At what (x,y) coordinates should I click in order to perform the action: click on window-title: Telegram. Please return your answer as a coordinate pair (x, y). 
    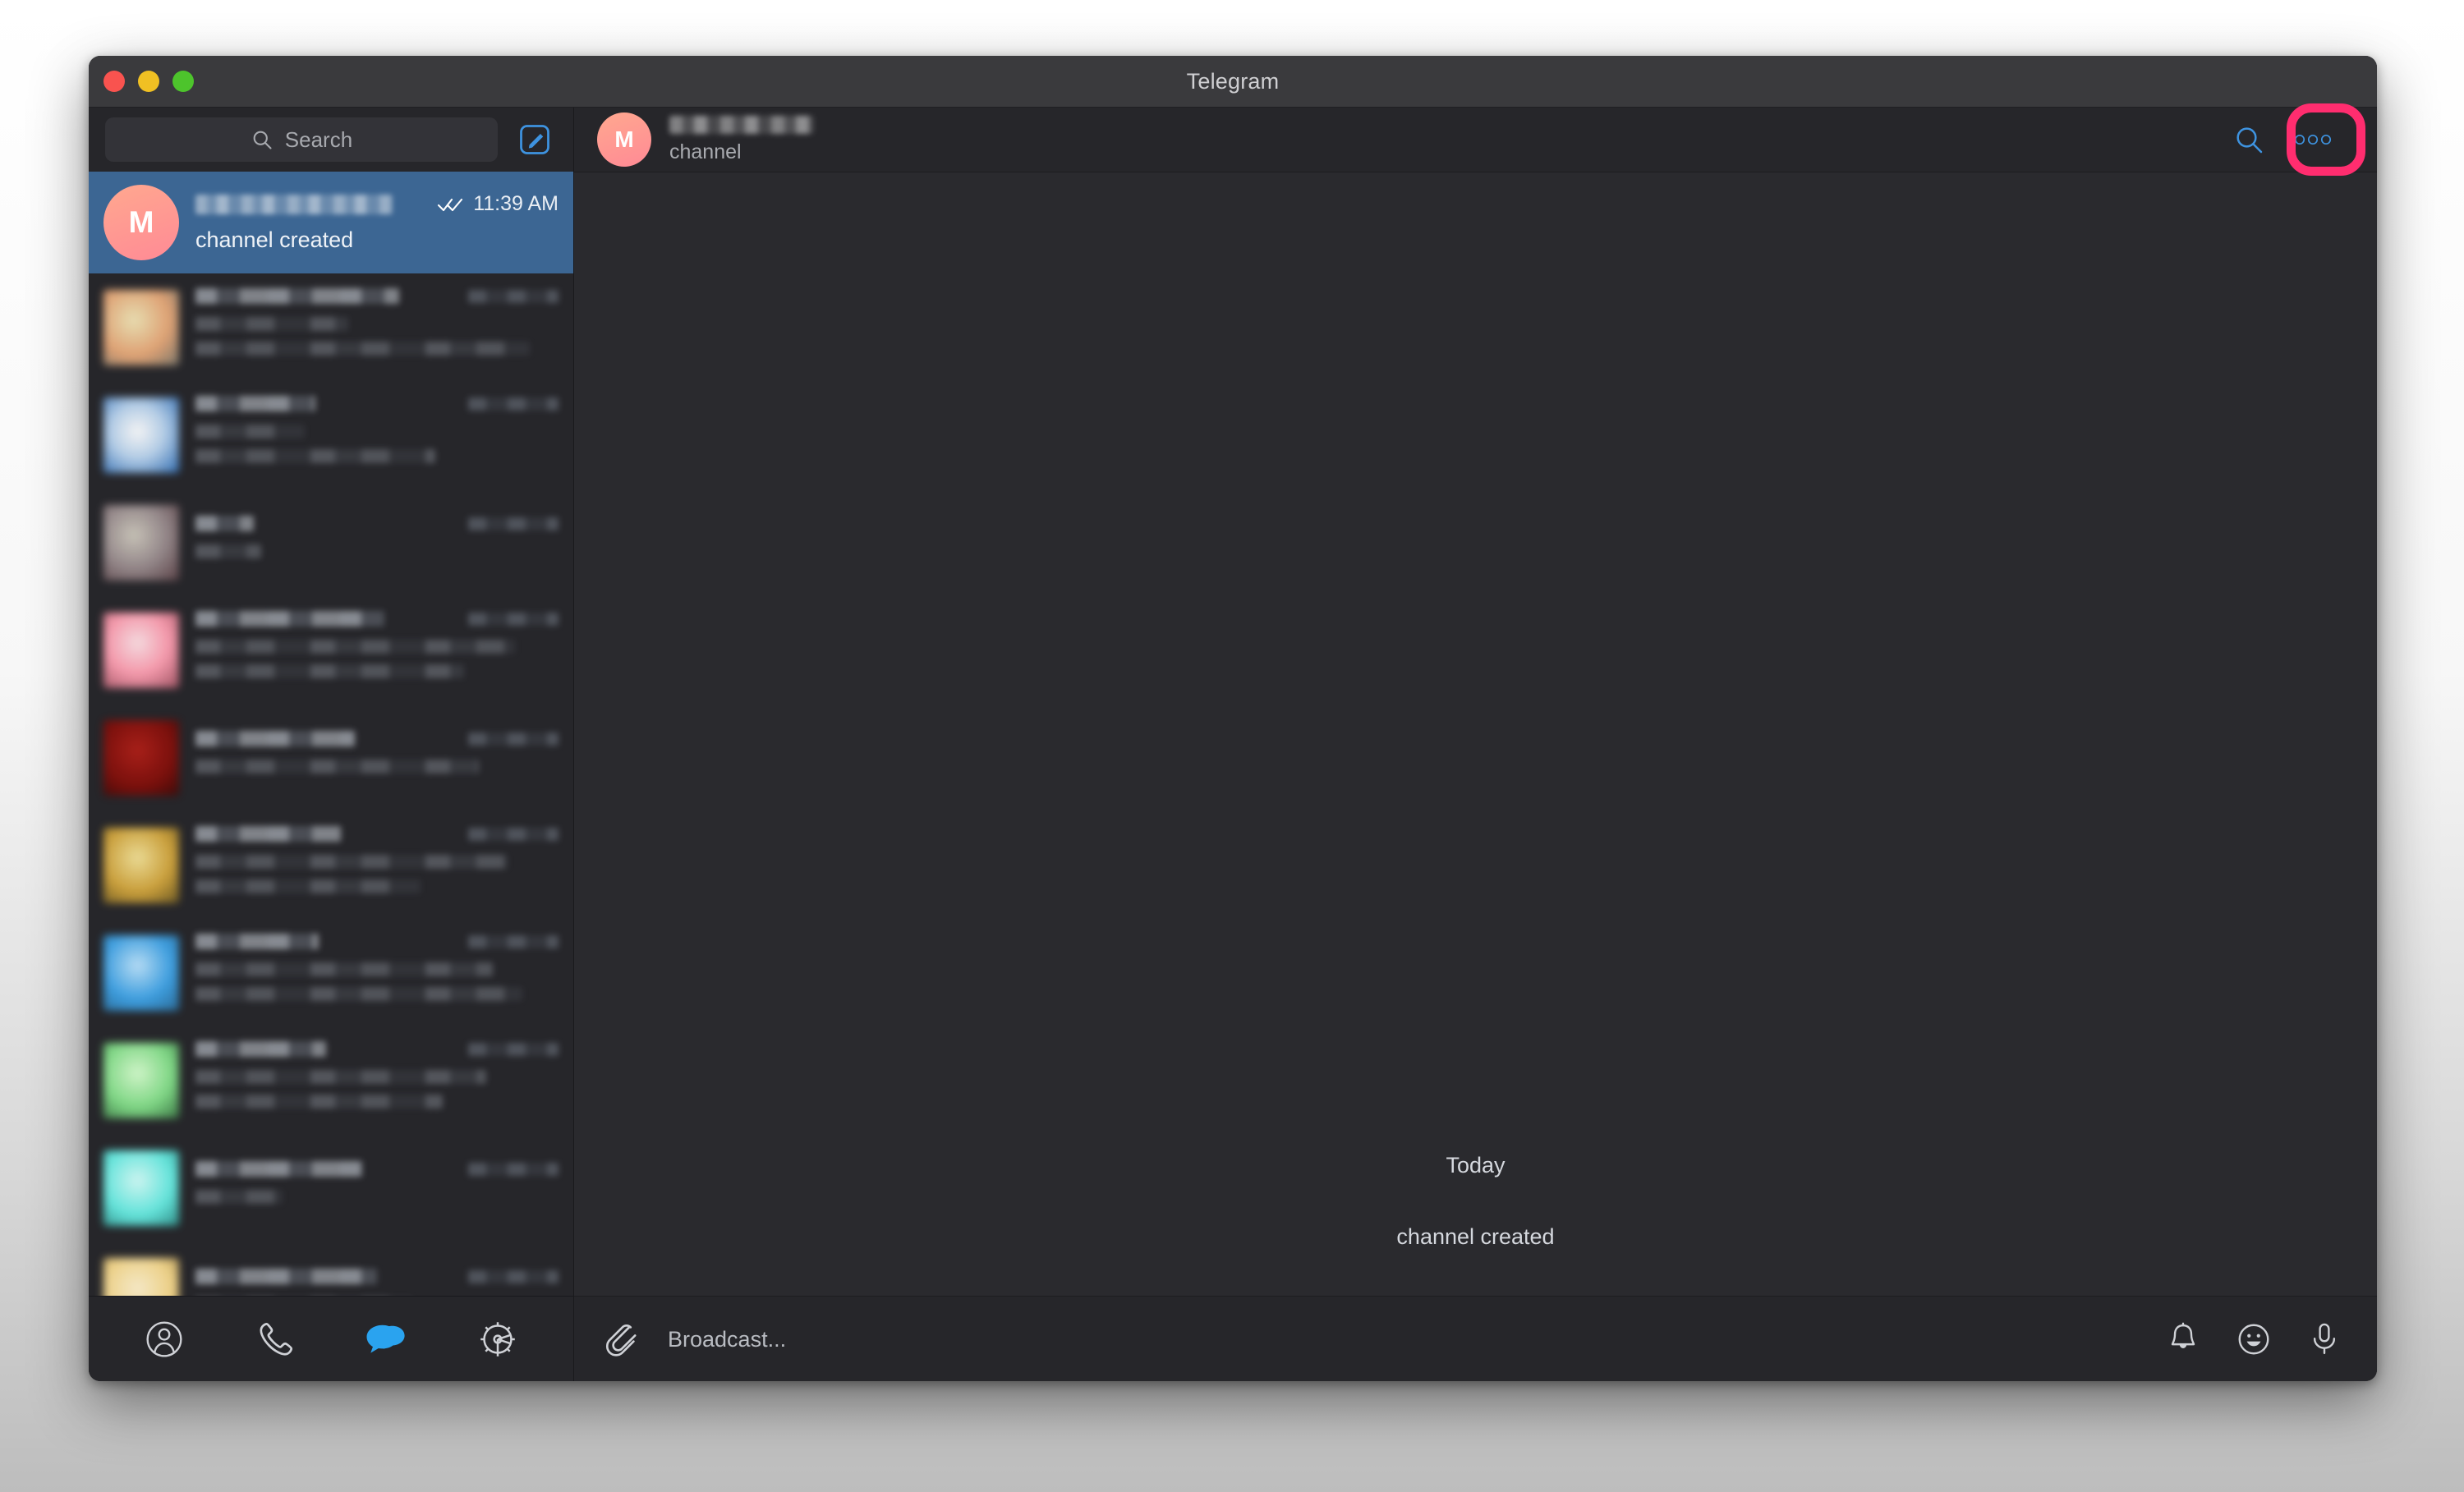
    Looking at the image, I should click on (1233, 81).